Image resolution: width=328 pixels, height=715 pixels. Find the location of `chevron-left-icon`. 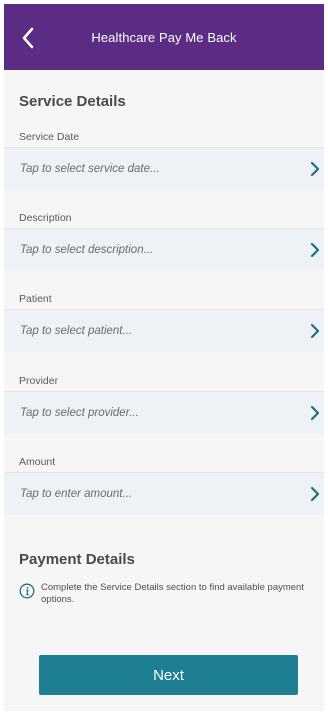

chevron-left-icon is located at coordinates (28, 38).